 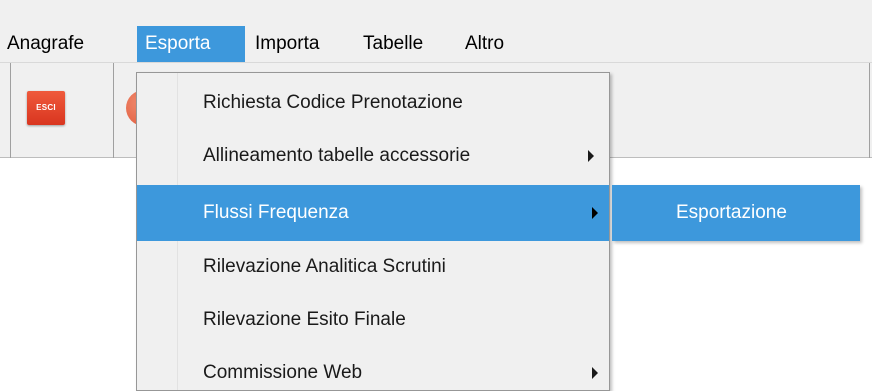 I want to click on menu-item-rilevazione-analitica-scrutini: Rilevazione Analitica Scrutini, so click(x=373, y=266).